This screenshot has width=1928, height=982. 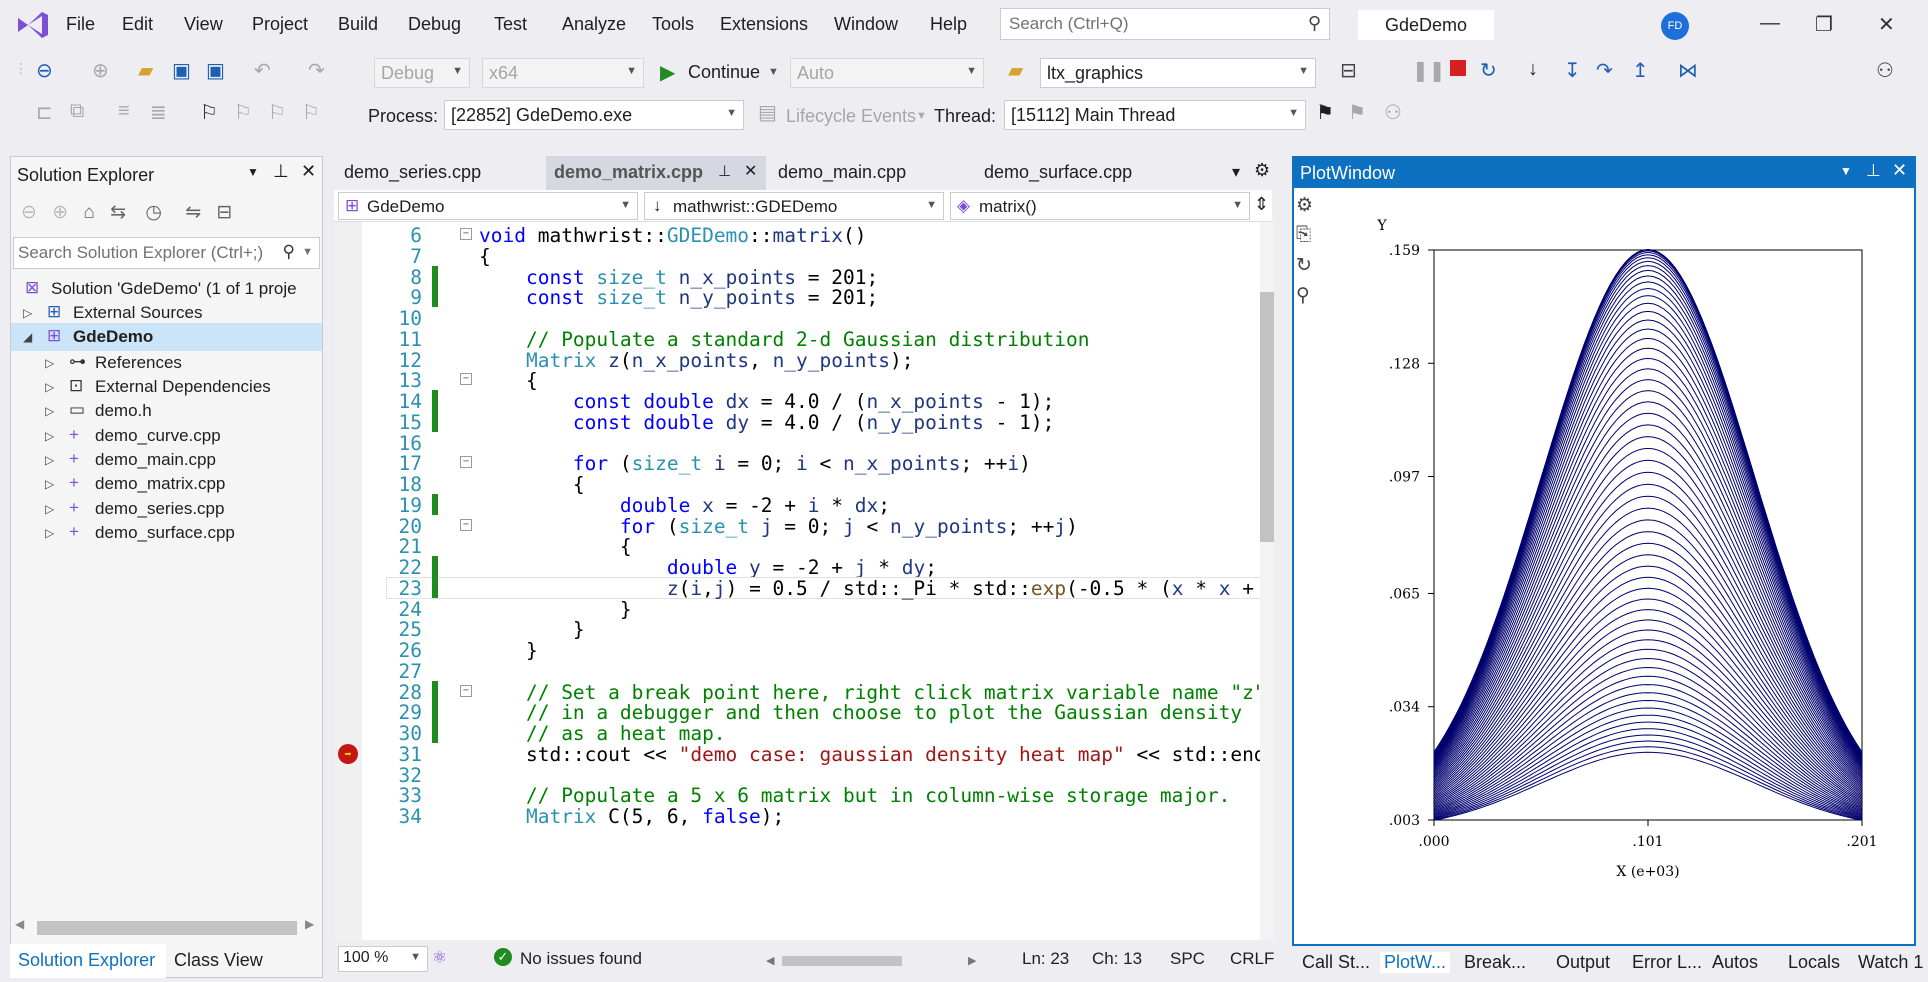 What do you see at coordinates (1261, 204) in the screenshot?
I see `split-icon: ⇕` at bounding box center [1261, 204].